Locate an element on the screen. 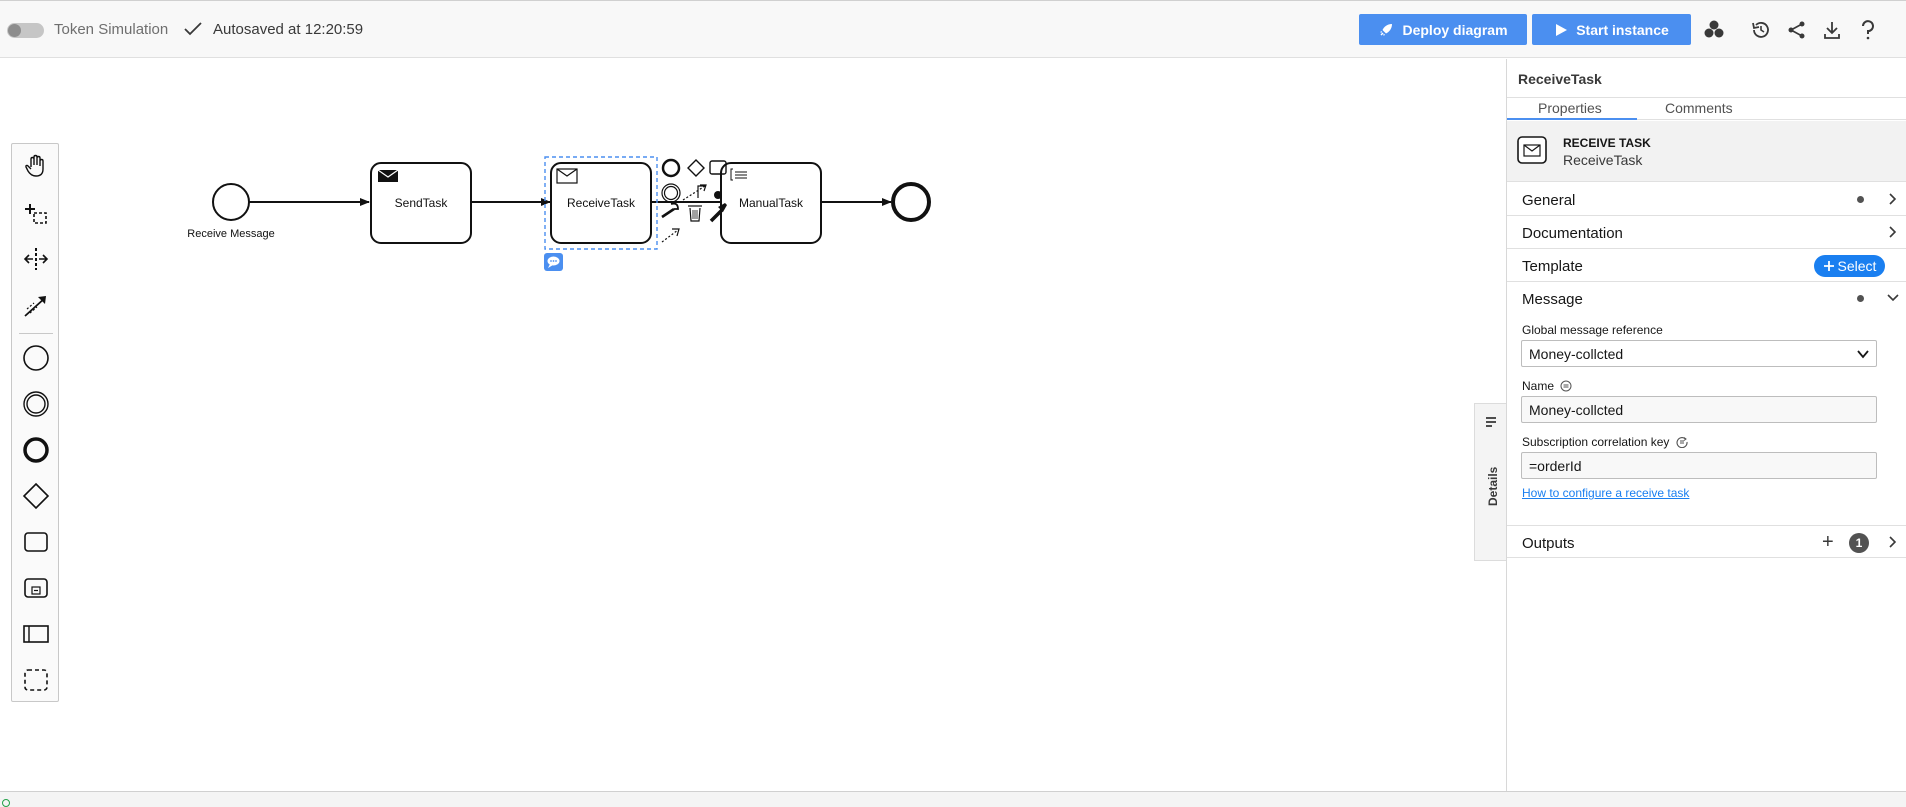 This screenshot has height=807, width=1906. template-select-button: Select is located at coordinates (1849, 266).